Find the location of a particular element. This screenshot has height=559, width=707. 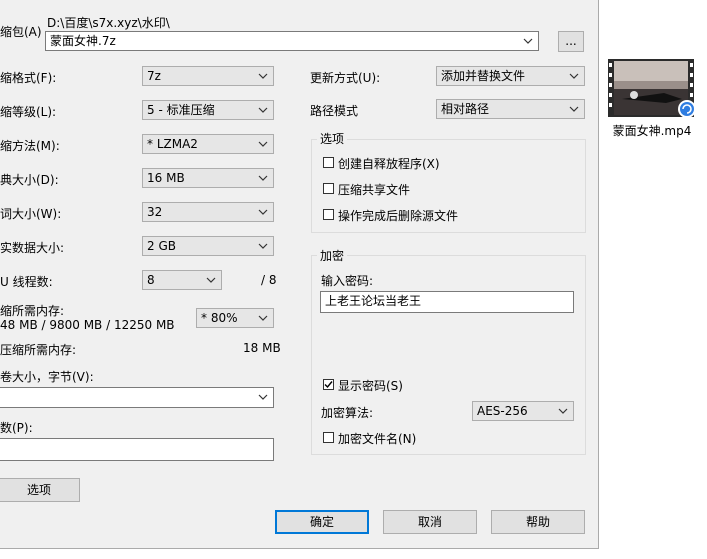

method-value: * LZMA2 is located at coordinates (172, 144).